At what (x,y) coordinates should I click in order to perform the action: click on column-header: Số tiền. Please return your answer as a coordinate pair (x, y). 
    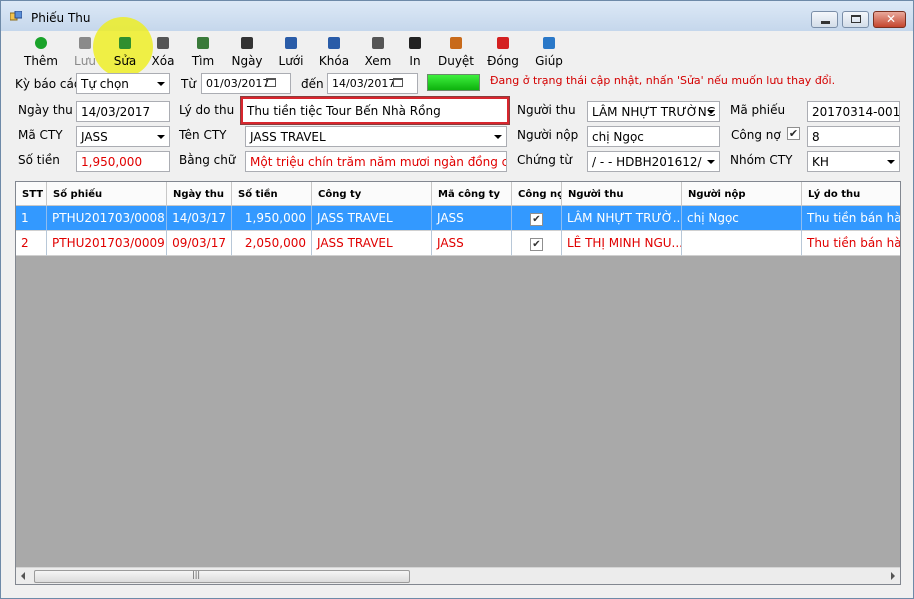
    Looking at the image, I should click on (272, 194).